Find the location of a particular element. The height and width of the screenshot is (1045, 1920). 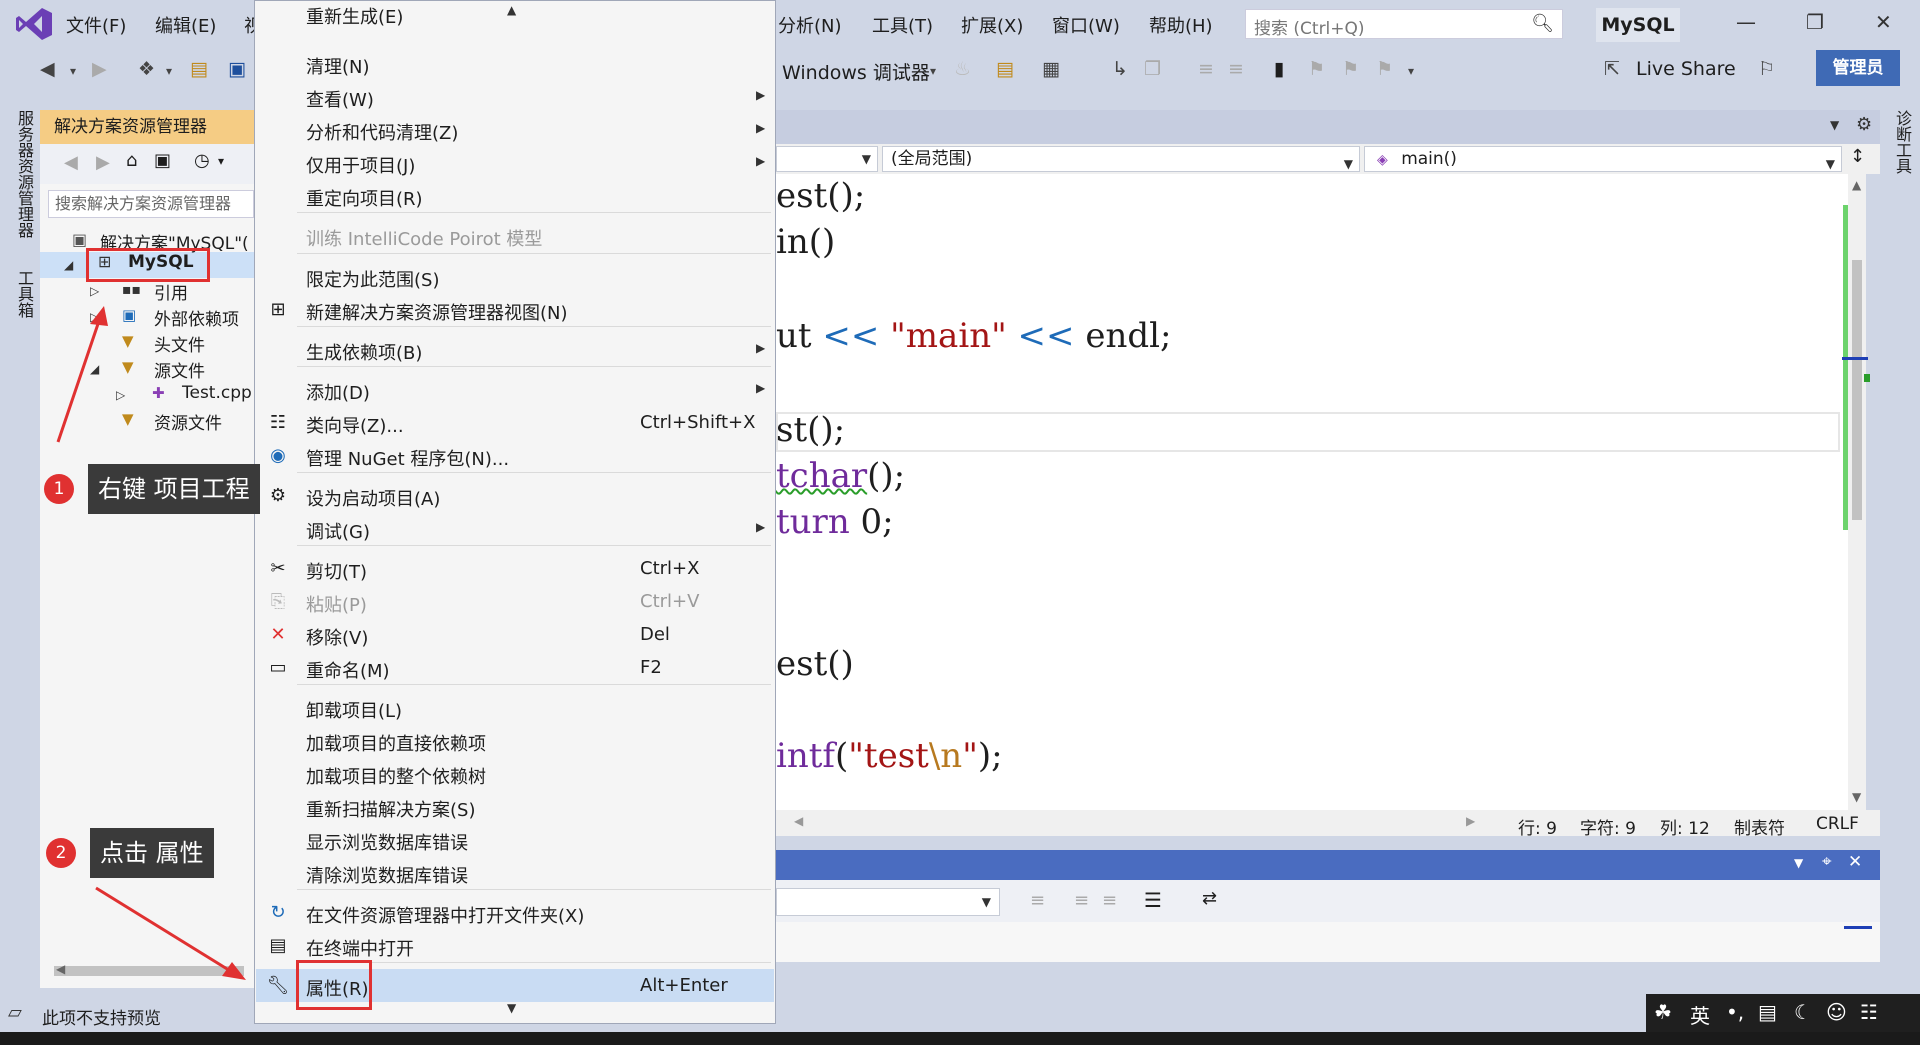

step-badge-2: 2 is located at coordinates (61, 853).